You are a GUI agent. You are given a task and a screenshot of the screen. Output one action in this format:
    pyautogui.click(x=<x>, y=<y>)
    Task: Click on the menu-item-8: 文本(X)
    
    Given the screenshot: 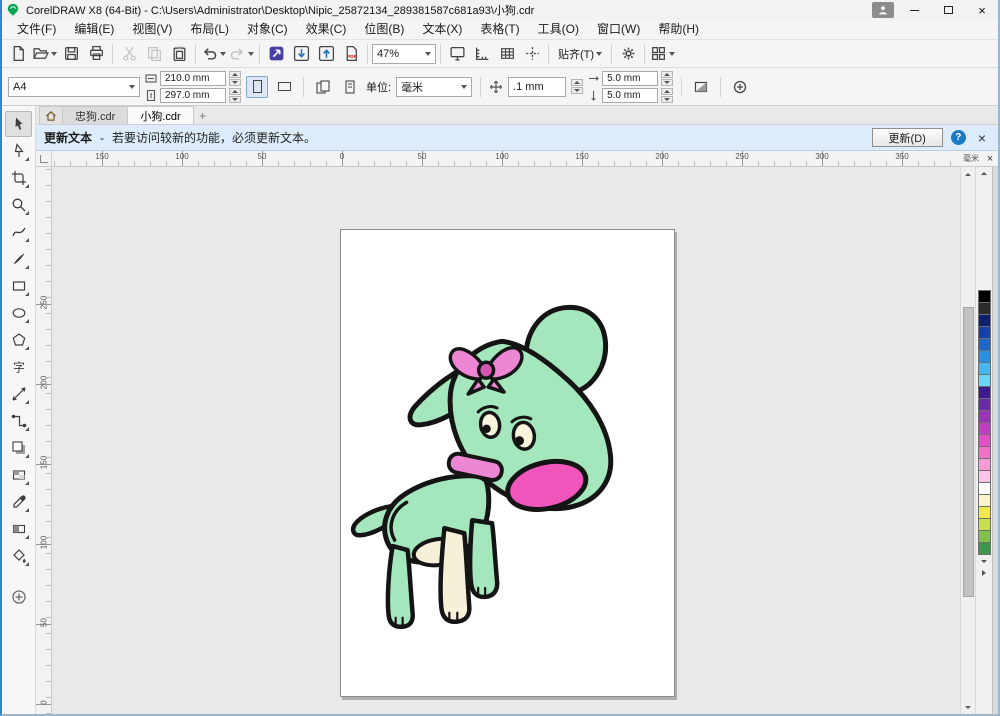 What is the action you would take?
    pyautogui.click(x=442, y=29)
    